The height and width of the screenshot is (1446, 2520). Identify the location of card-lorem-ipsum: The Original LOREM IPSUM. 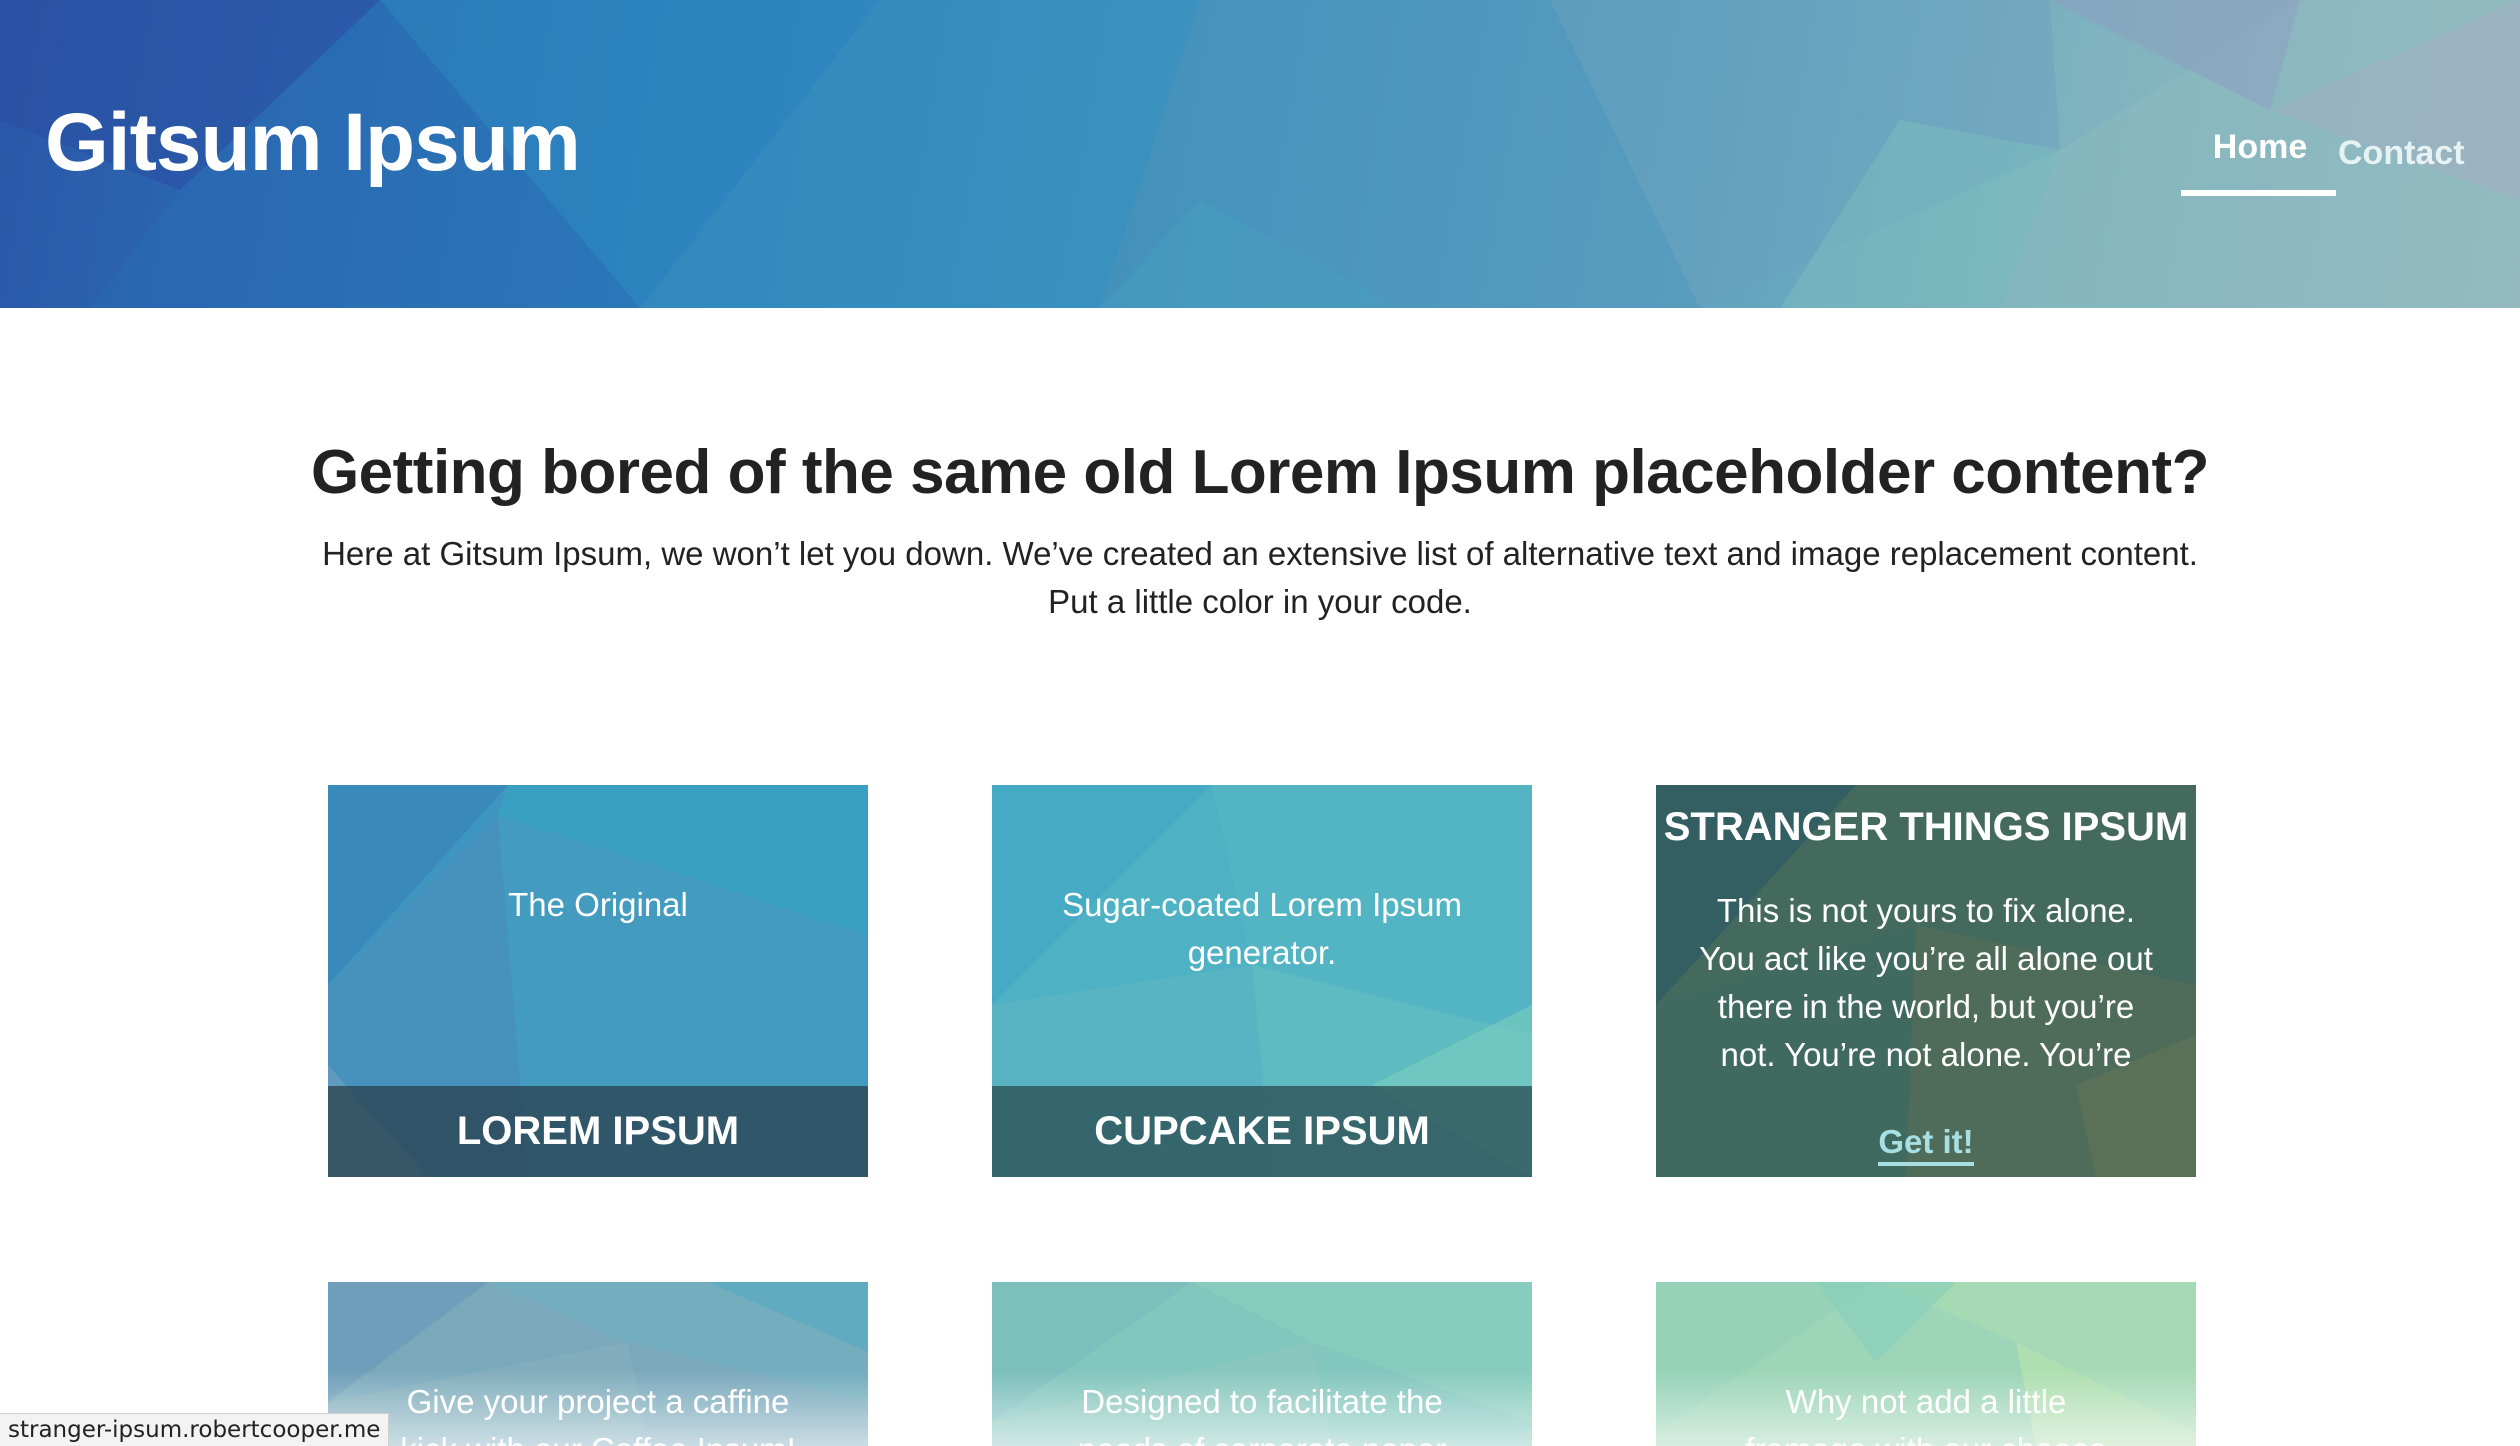
(598, 981).